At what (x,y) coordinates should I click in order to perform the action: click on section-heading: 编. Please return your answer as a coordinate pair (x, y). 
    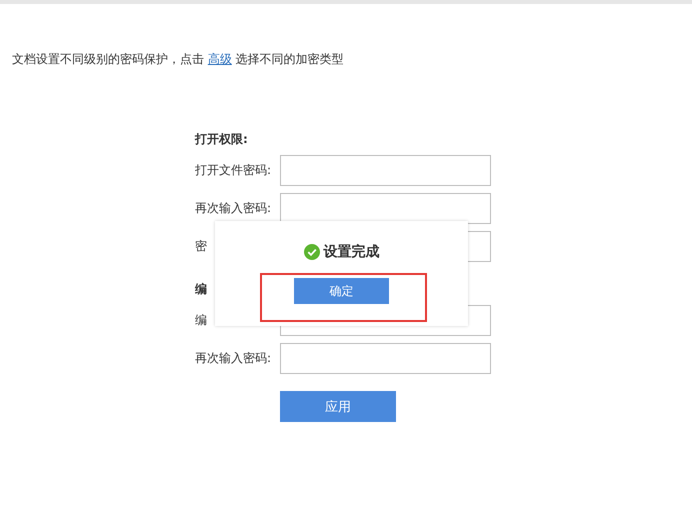
    Looking at the image, I should click on (201, 289).